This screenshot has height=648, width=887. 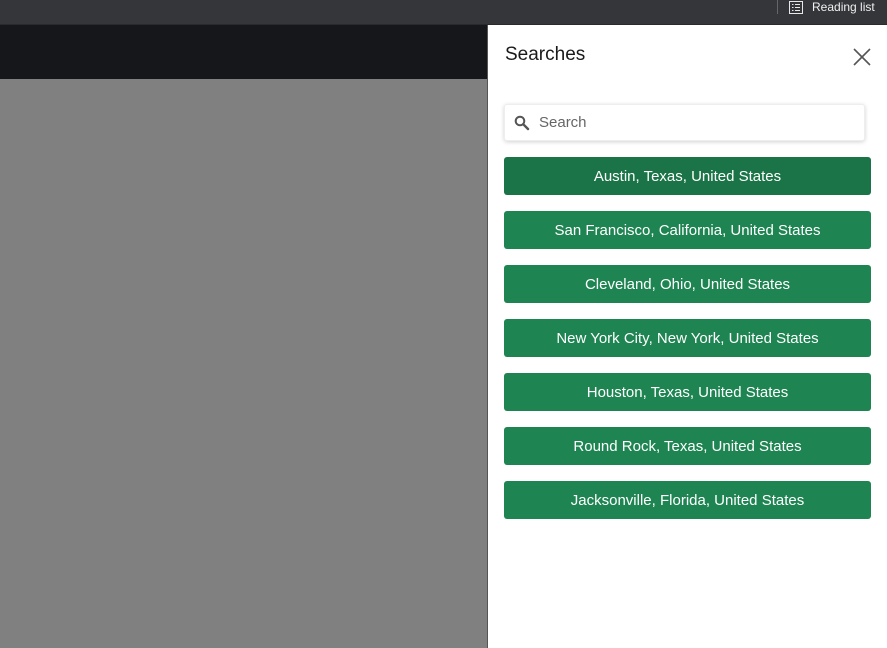 I want to click on panel-title: Searches, so click(x=545, y=54).